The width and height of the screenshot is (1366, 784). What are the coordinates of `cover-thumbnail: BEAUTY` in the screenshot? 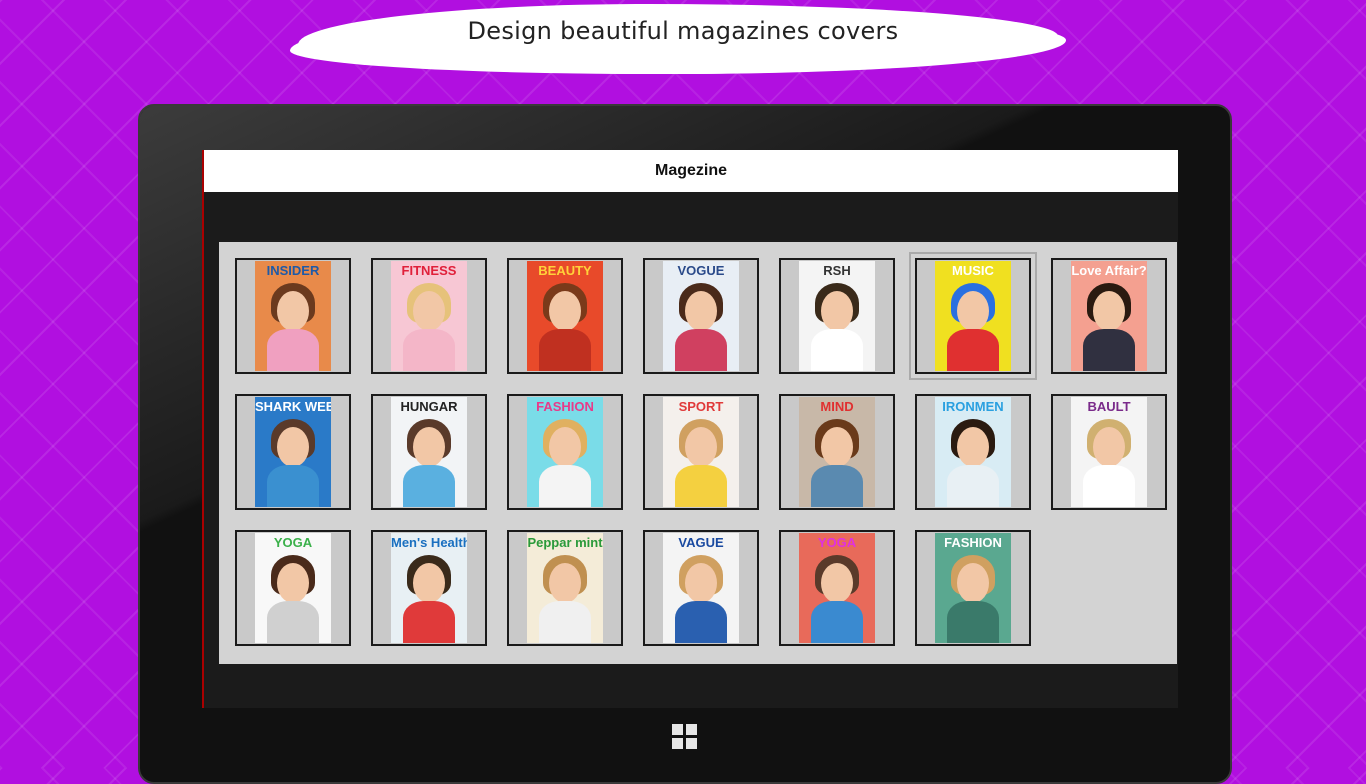 It's located at (565, 316).